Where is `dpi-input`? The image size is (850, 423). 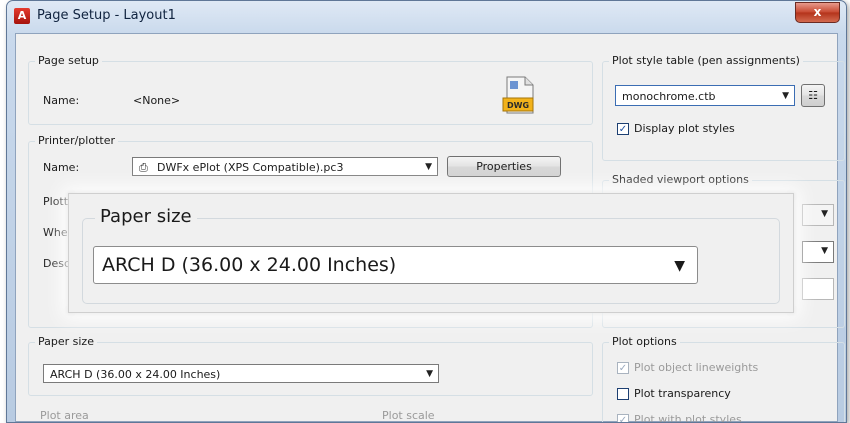 dpi-input is located at coordinates (818, 289).